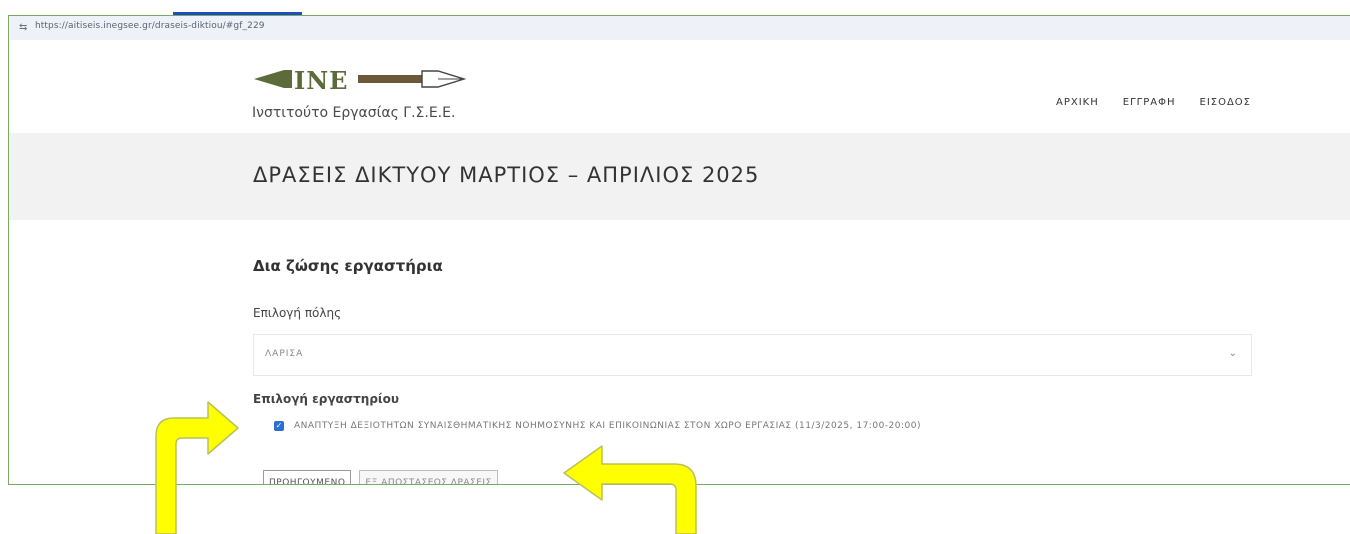 This screenshot has height=534, width=1350. Describe the element at coordinates (1226, 102) in the screenshot. I see `nav-login: ΕΙΣΟΔΟΣ` at that location.